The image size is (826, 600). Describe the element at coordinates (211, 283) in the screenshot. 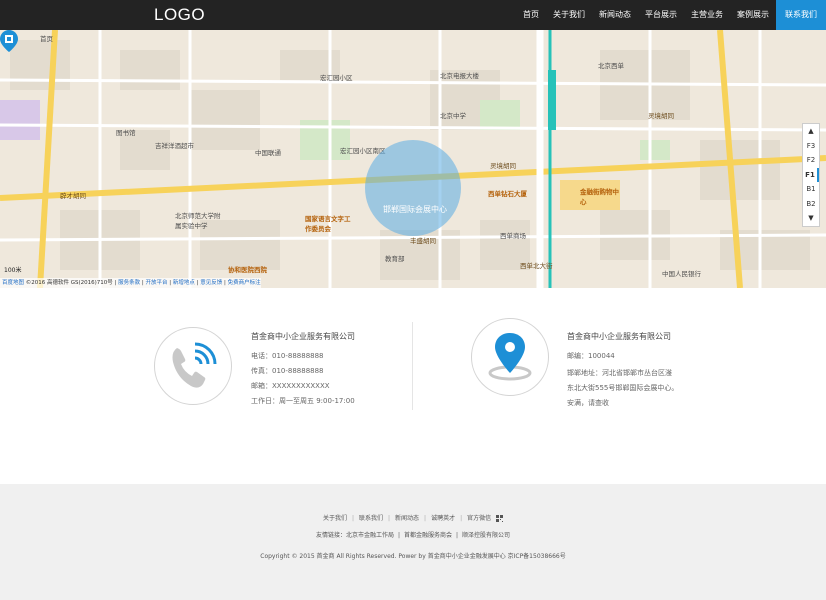

I see `map-link-feedback: 意见反馈` at that location.